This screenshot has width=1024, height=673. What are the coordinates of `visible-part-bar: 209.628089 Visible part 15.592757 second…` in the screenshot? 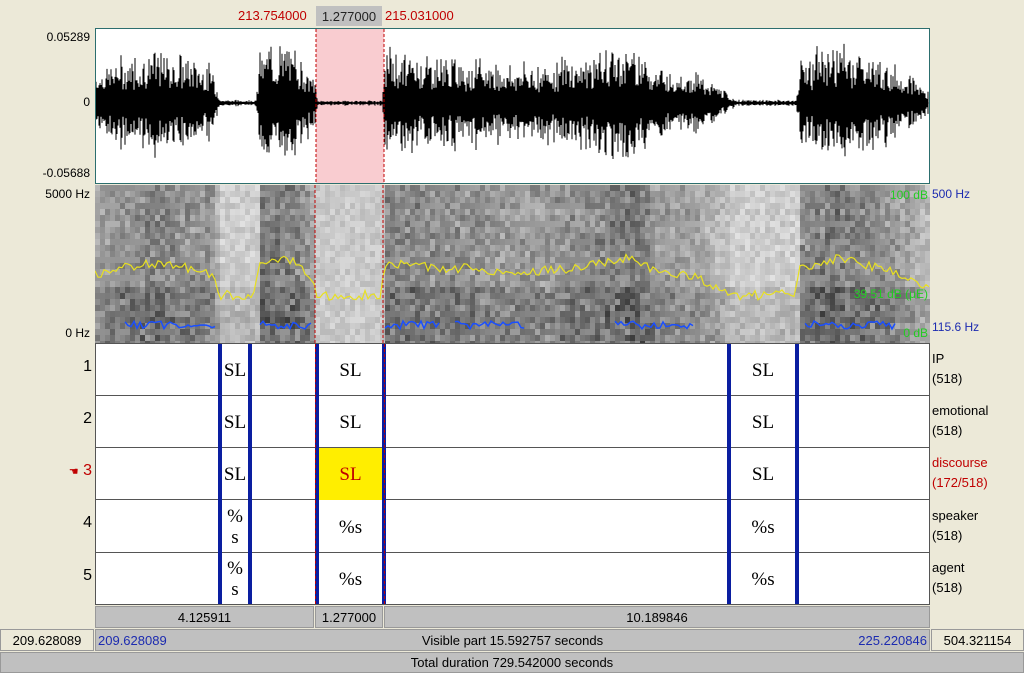 It's located at (512, 640).